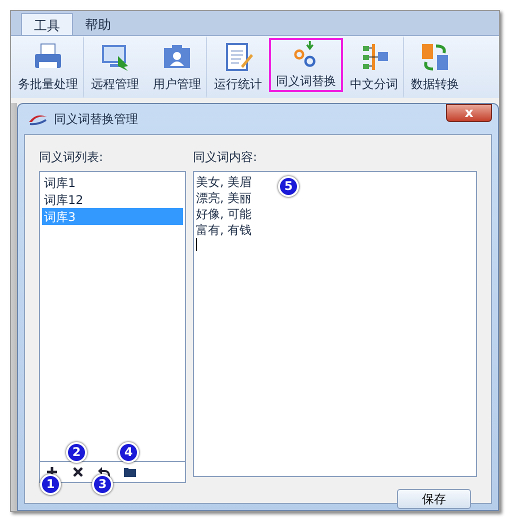 The height and width of the screenshot is (521, 510). What do you see at coordinates (225, 157) in the screenshot?
I see `content-label: 同义词内容:` at bounding box center [225, 157].